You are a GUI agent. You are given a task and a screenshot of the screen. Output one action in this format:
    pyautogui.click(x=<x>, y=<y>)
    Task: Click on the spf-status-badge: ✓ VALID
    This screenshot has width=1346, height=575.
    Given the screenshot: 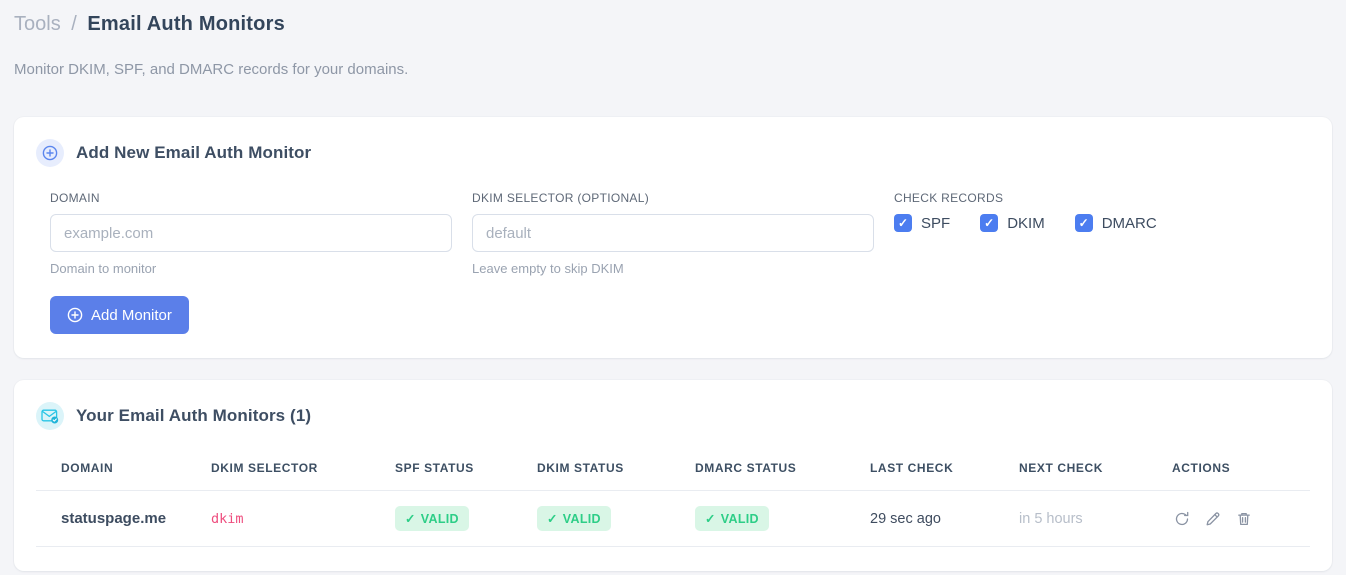 What is the action you would take?
    pyautogui.click(x=432, y=518)
    